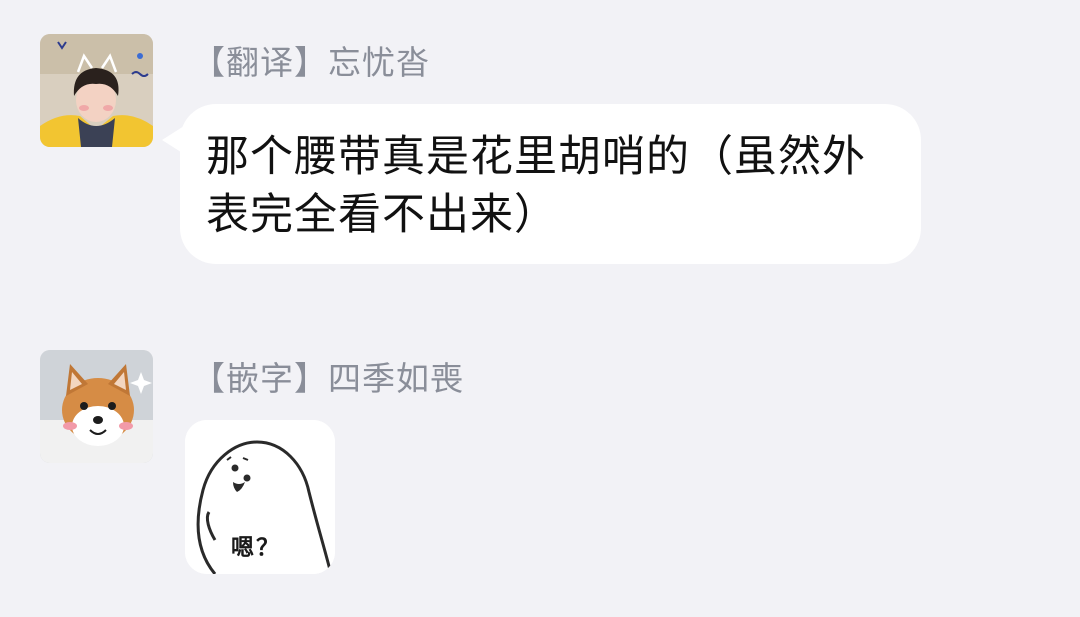  Describe the element at coordinates (311, 60) in the screenshot. I see `sender-name: 【翻译】忘忧沓` at that location.